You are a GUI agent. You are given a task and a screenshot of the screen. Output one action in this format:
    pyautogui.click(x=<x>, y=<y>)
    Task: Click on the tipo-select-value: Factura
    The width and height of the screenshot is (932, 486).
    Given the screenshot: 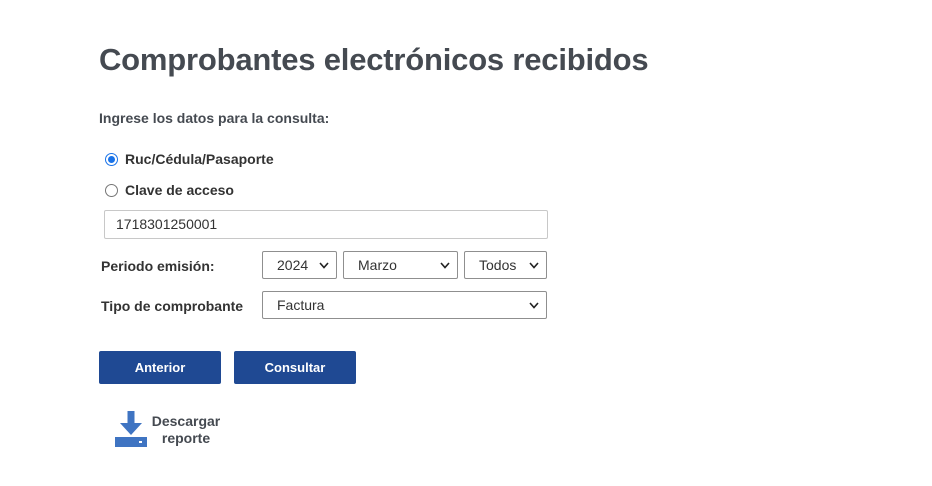 What is the action you would take?
    pyautogui.click(x=301, y=305)
    